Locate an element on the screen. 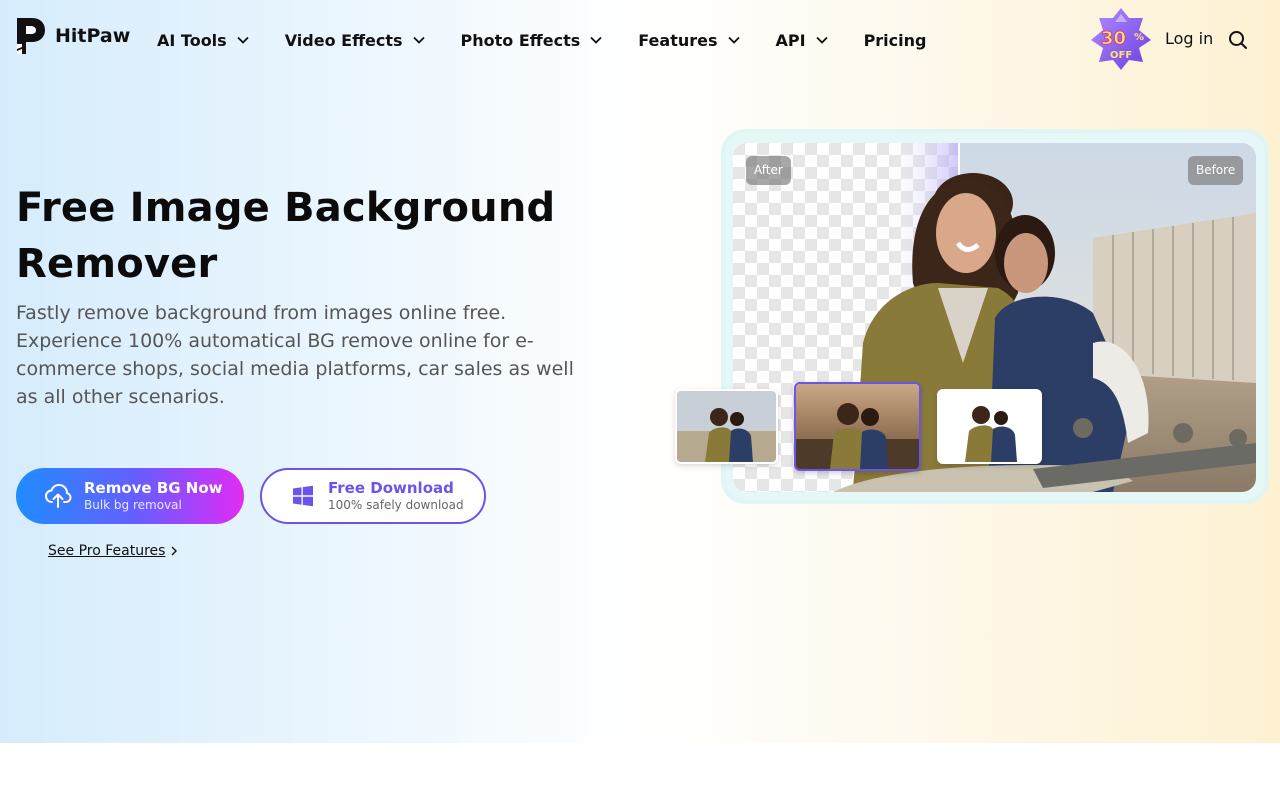  upload-cloud-icon is located at coordinates (58, 495).